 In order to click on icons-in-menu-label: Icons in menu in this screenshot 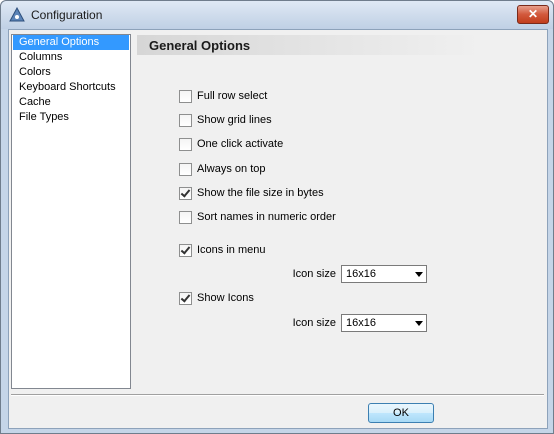, I will do `click(231, 250)`.